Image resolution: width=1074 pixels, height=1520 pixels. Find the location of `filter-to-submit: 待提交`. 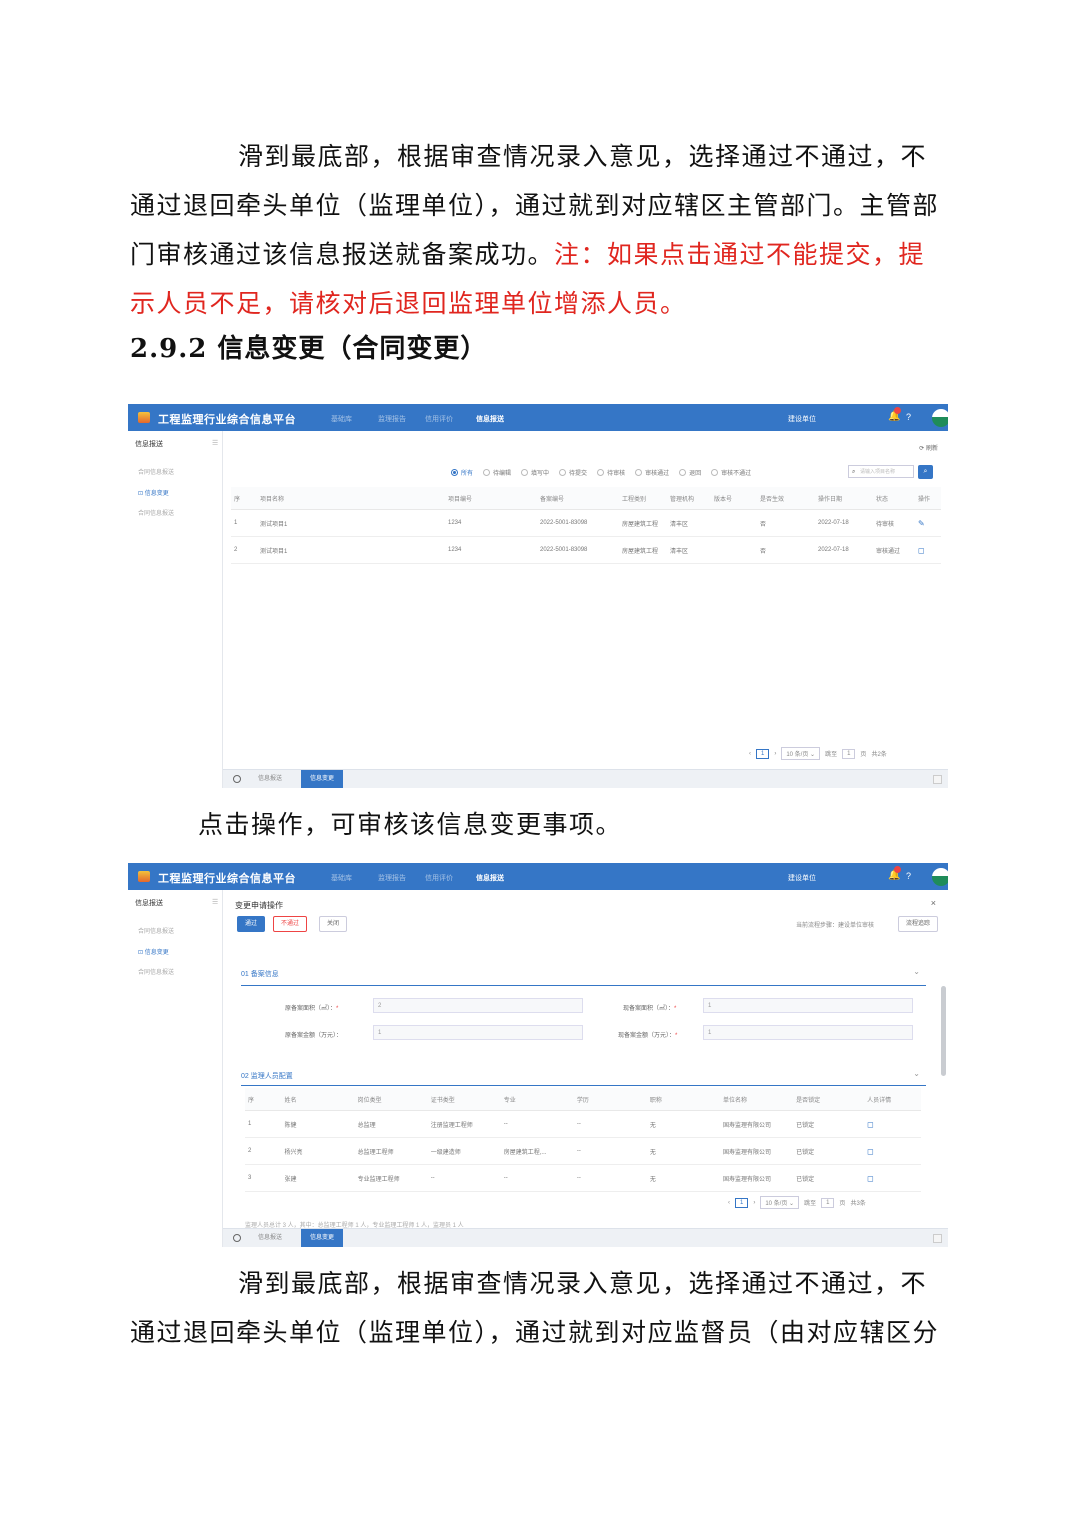

filter-to-submit: 待提交 is located at coordinates (573, 472).